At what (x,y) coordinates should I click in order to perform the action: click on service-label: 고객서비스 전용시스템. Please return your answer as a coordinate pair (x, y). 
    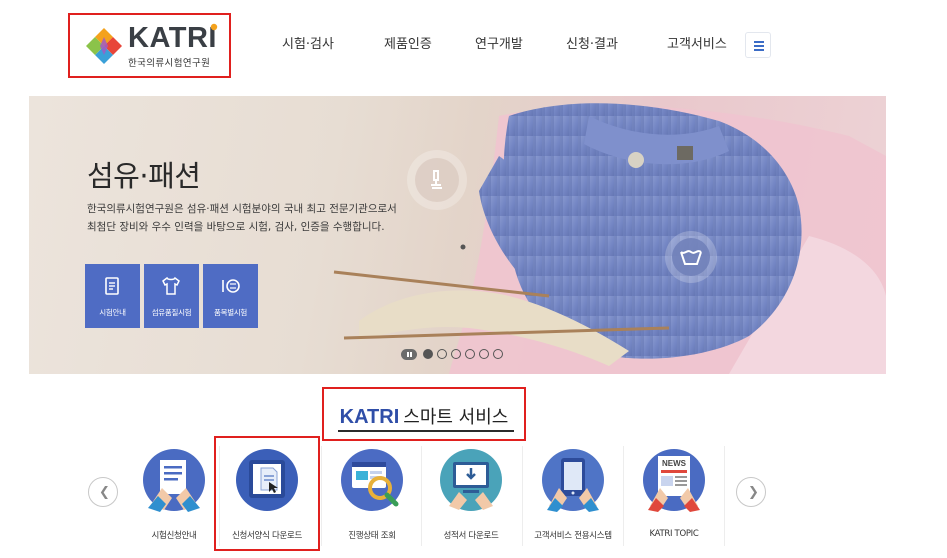
    Looking at the image, I should click on (573, 536).